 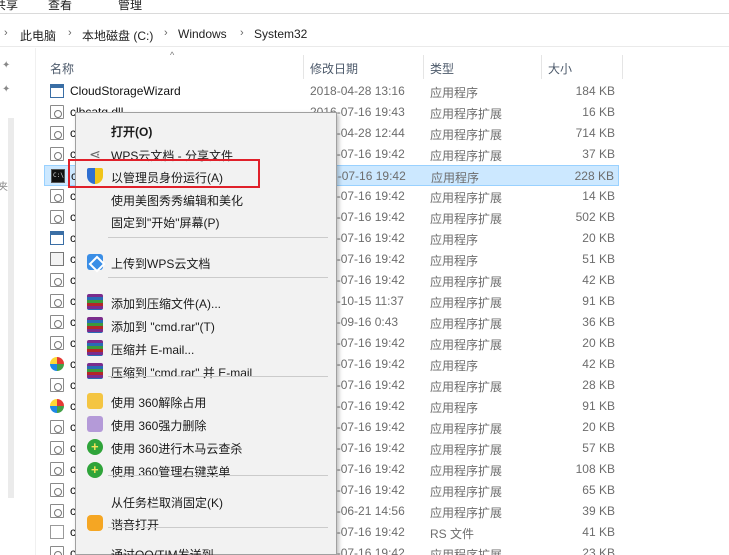 I want to click on menu-item: 压缩到 "cmd.rar" 并 E-mail, so click(x=206, y=370).